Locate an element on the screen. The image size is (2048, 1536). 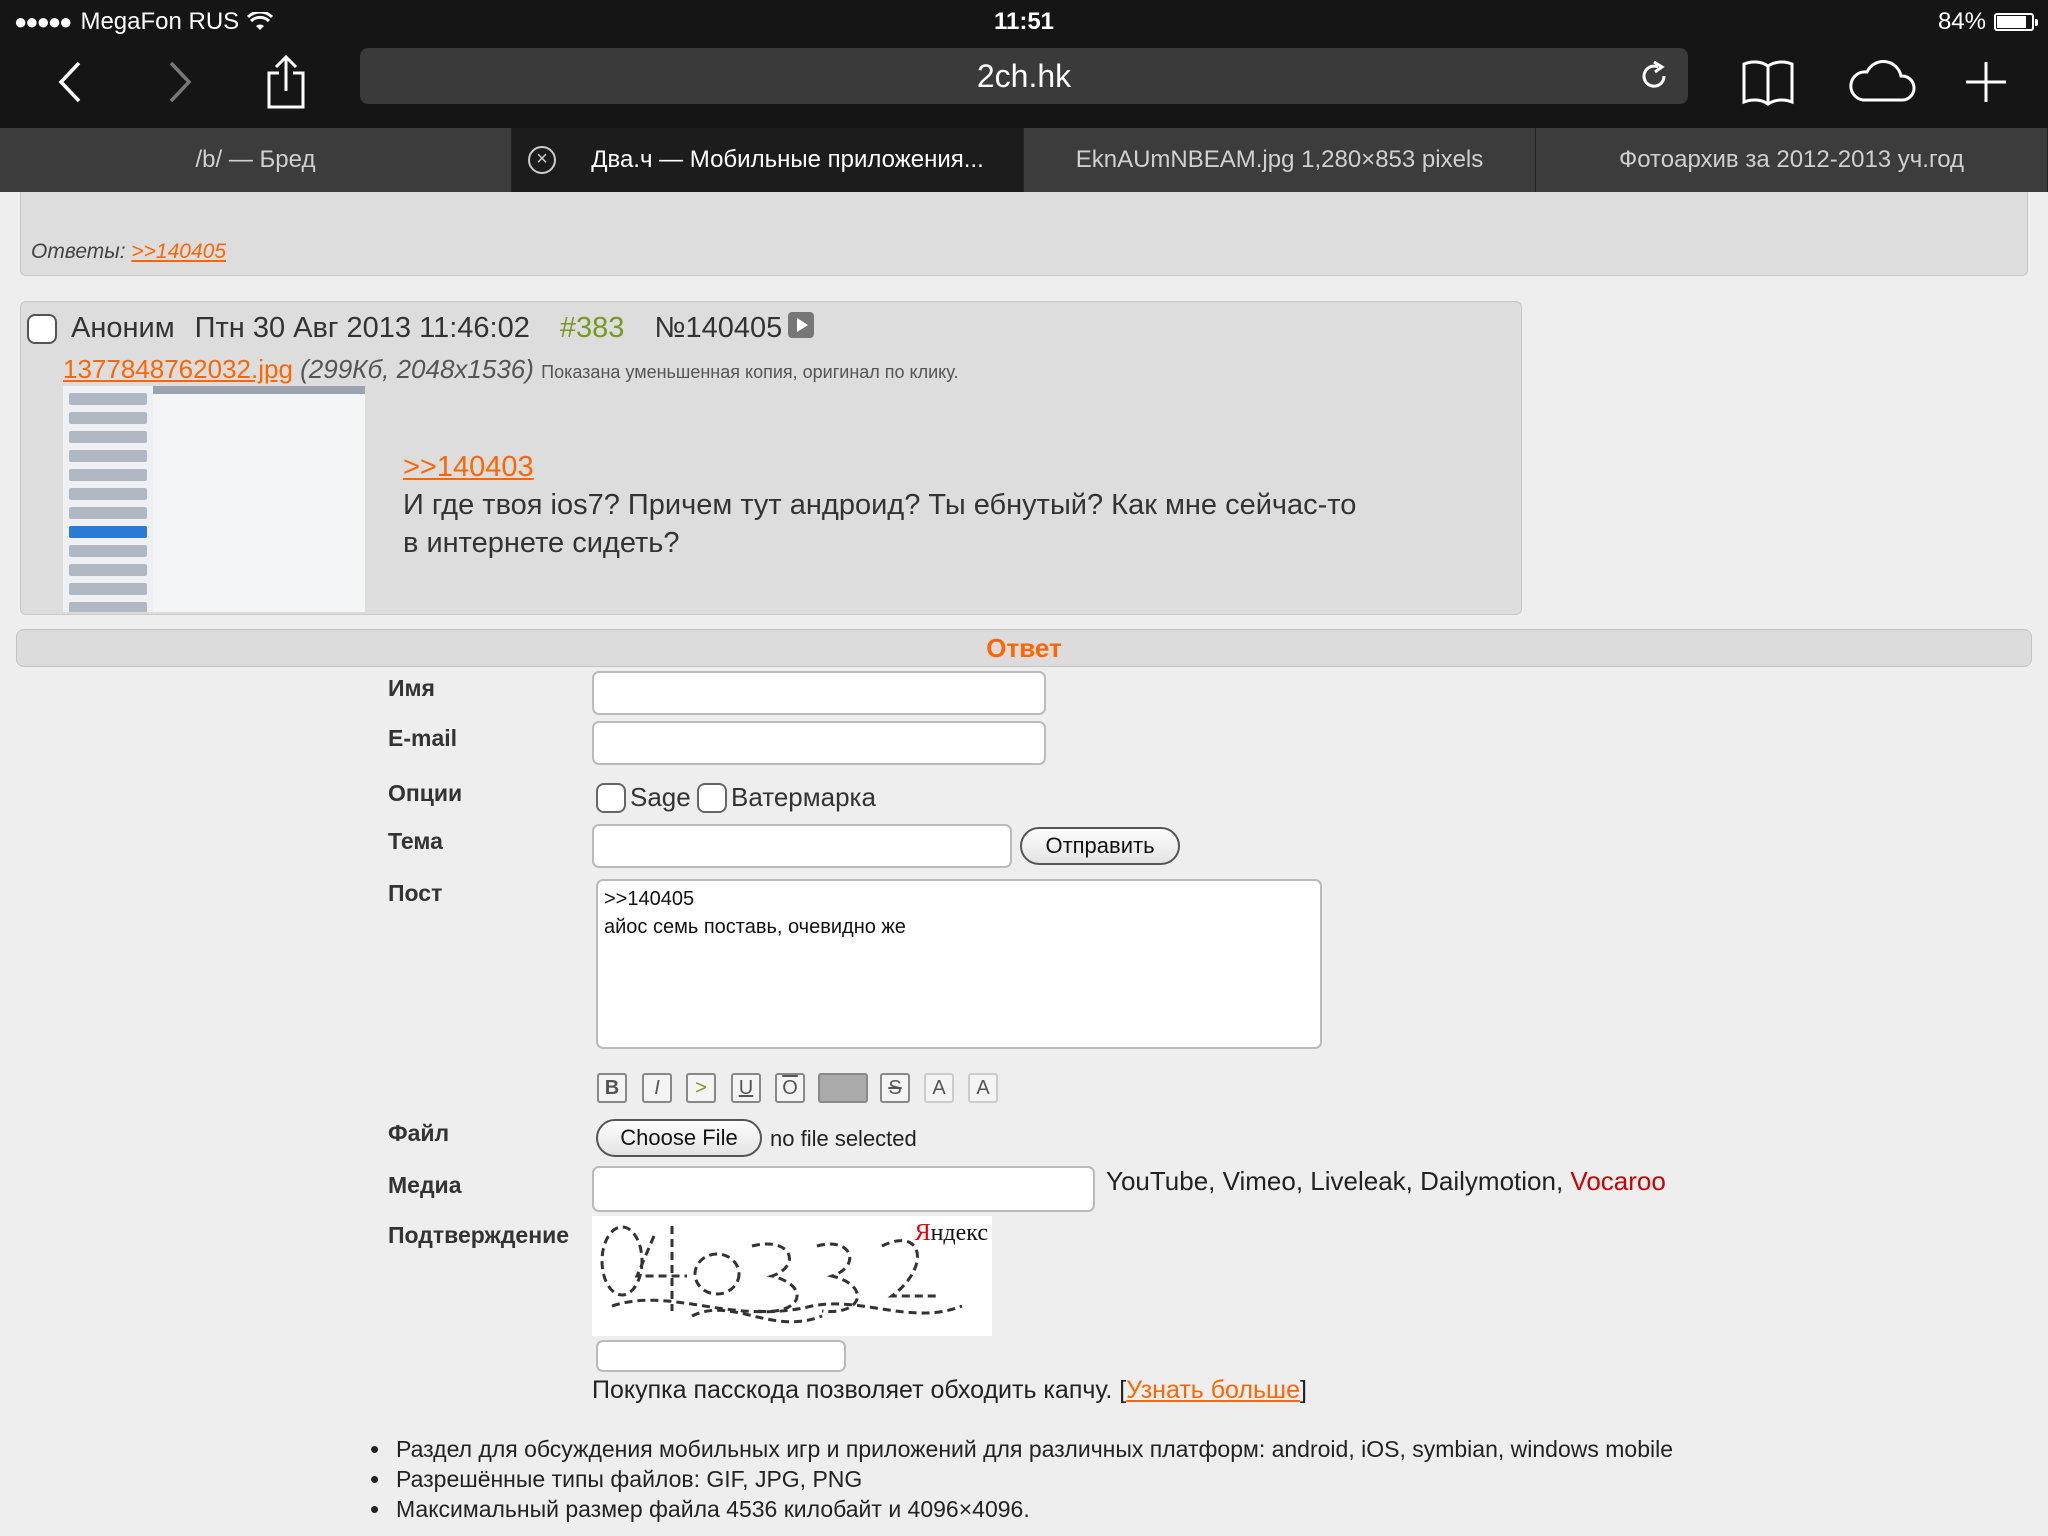
post-text: в интернете сидеть? is located at coordinates (541, 543).